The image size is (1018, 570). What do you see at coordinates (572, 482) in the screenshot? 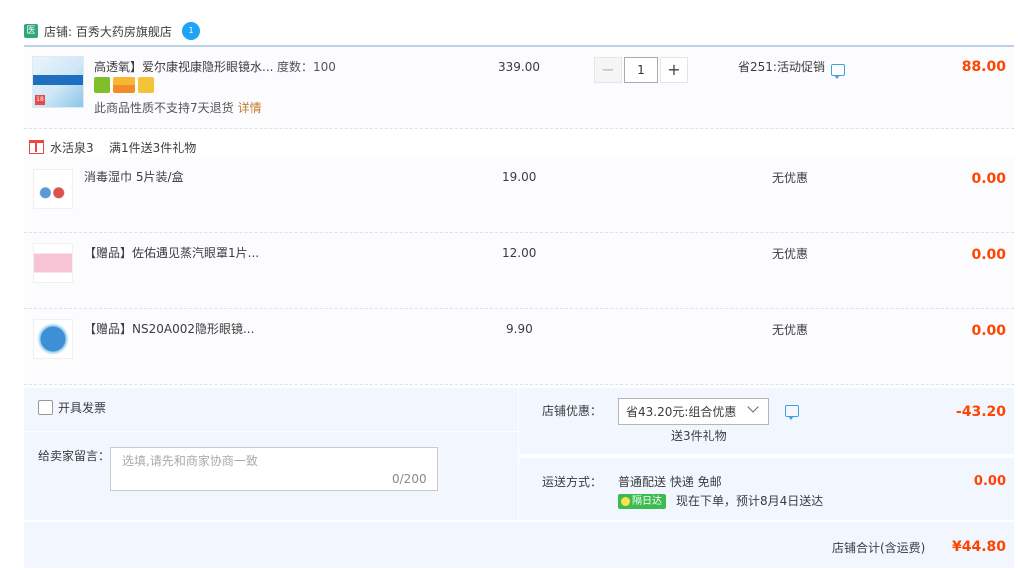
I see `shipping-label: 运送方式：` at bounding box center [572, 482].